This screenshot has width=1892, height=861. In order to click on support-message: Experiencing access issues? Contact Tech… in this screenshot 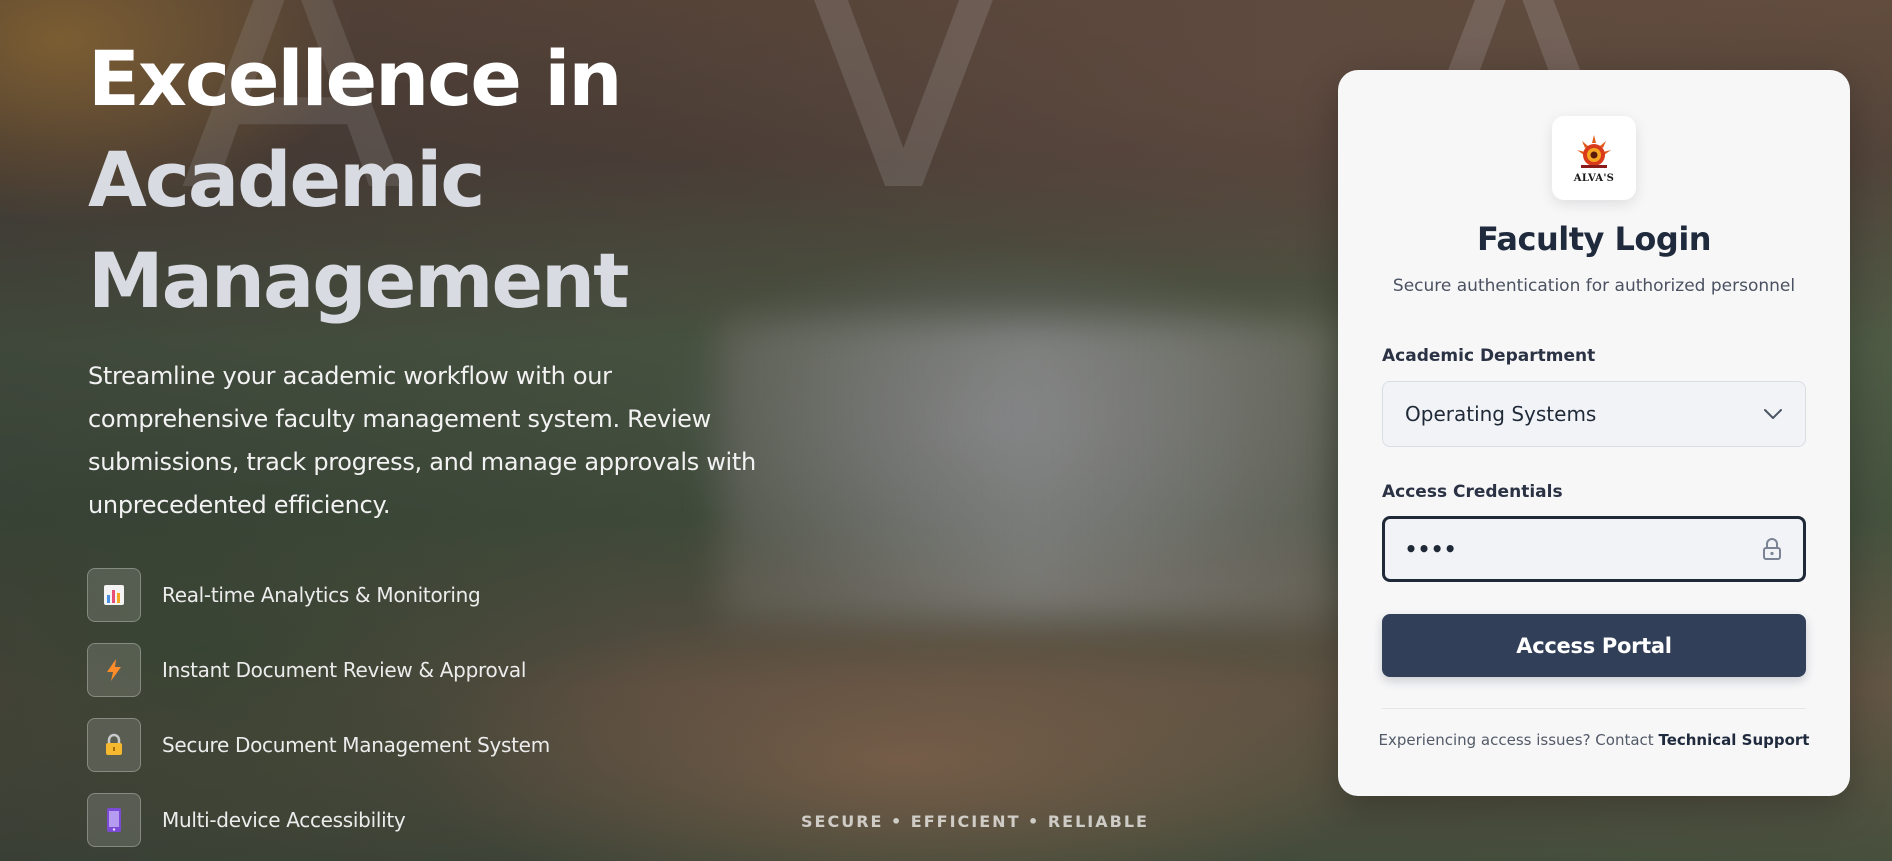, I will do `click(1594, 740)`.